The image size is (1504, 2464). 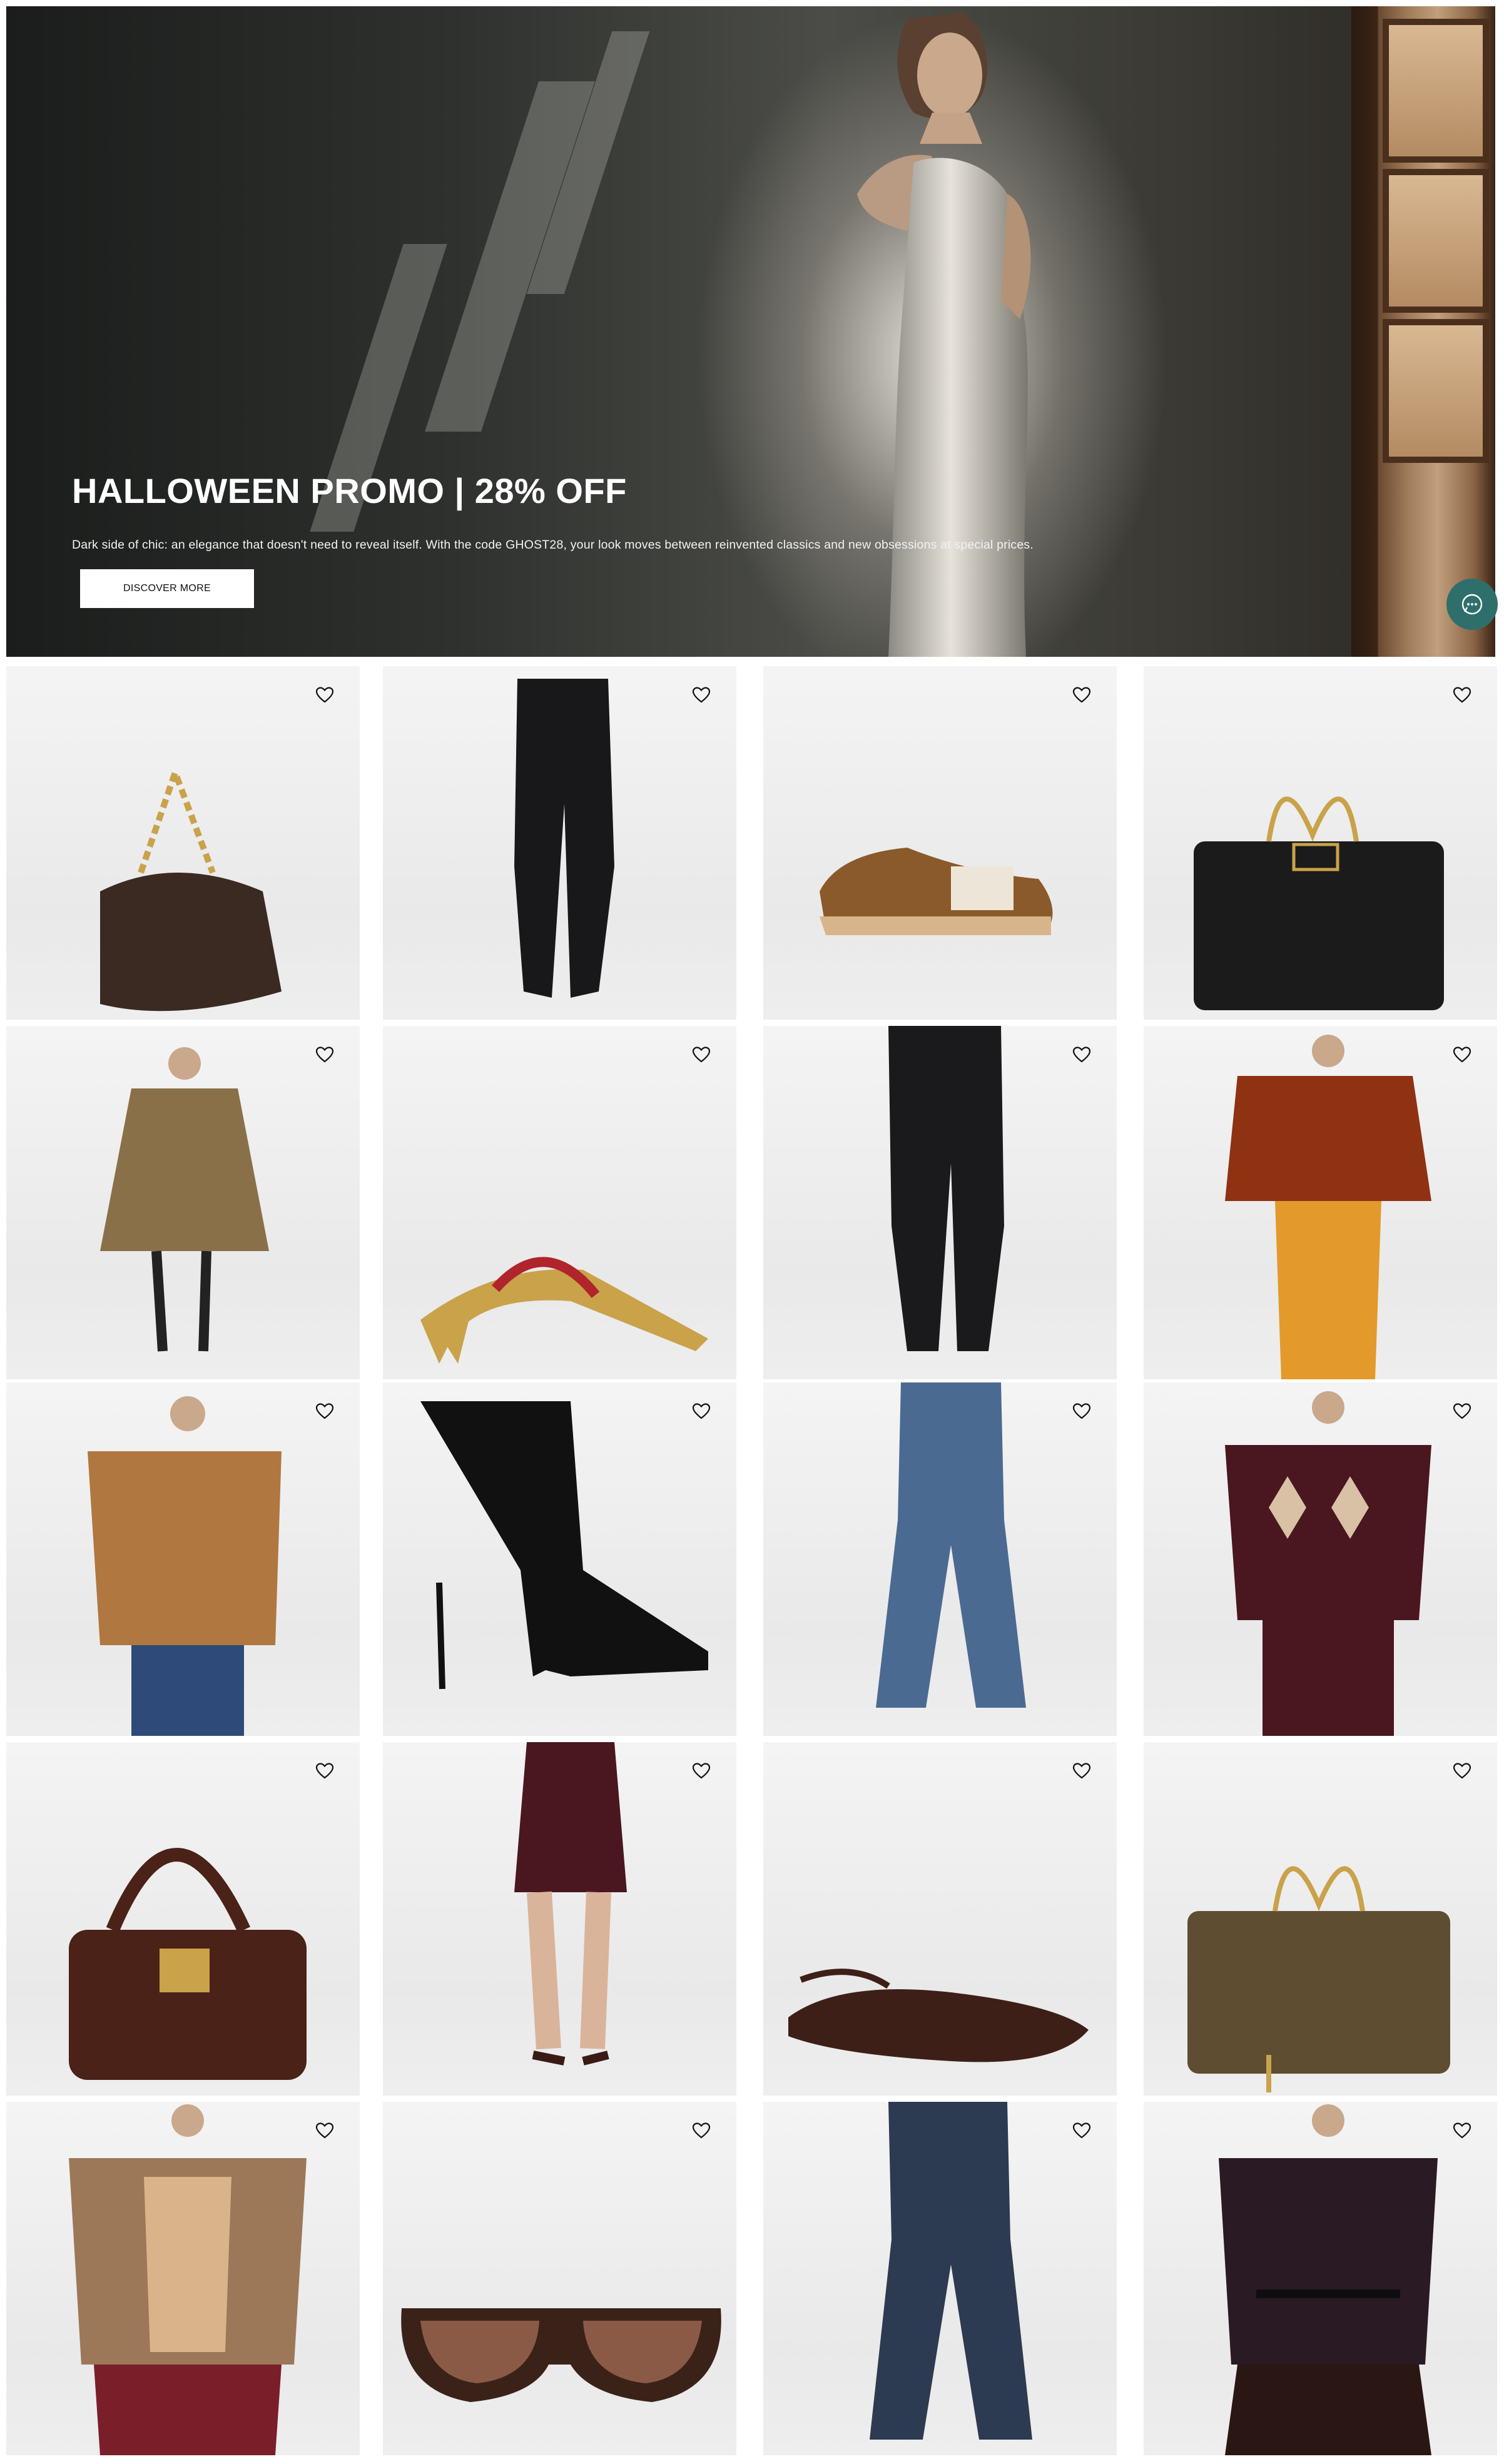 I want to click on product-brown-padlock-bag, so click(x=183, y=1919).